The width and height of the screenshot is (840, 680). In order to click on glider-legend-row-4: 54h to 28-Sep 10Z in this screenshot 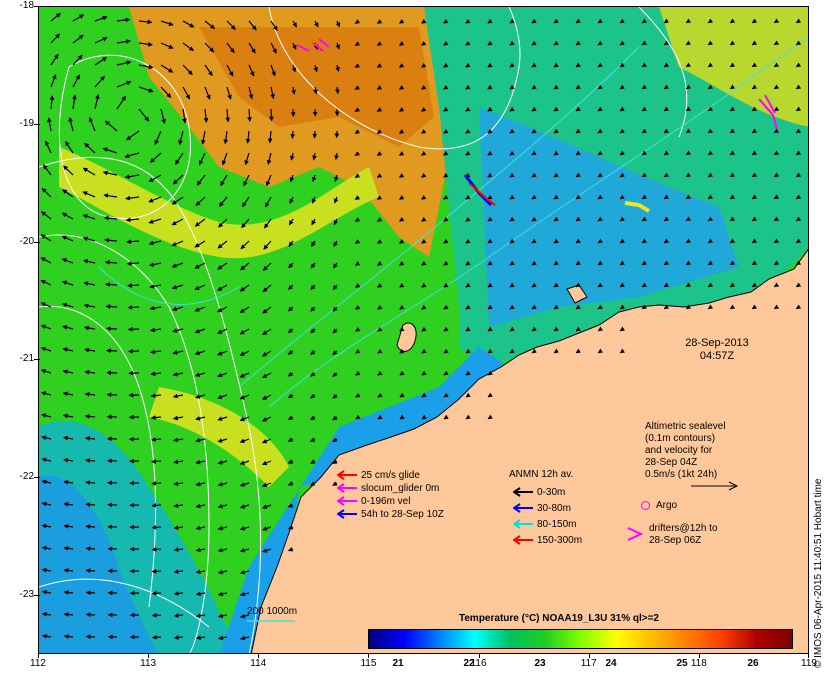, I will do `click(390, 514)`.